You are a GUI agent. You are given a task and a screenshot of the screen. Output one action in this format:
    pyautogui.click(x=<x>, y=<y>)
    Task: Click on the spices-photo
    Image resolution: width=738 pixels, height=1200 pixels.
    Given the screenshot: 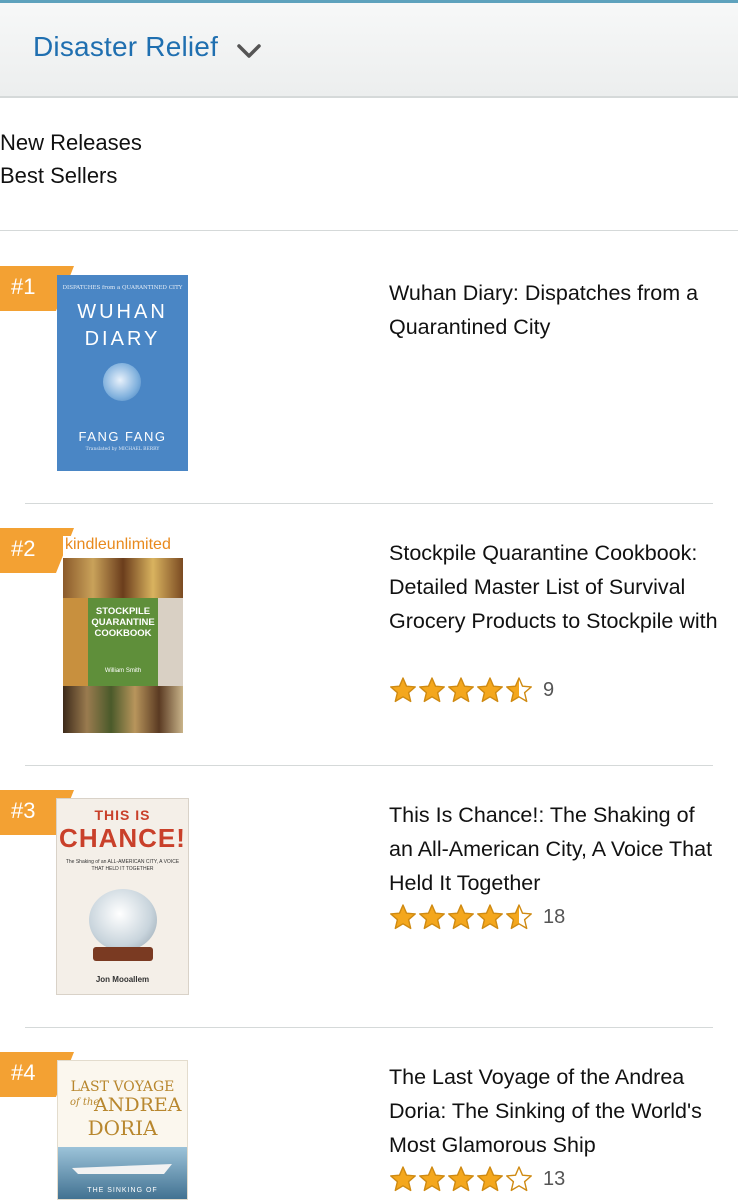 What is the action you would take?
    pyautogui.click(x=123, y=578)
    